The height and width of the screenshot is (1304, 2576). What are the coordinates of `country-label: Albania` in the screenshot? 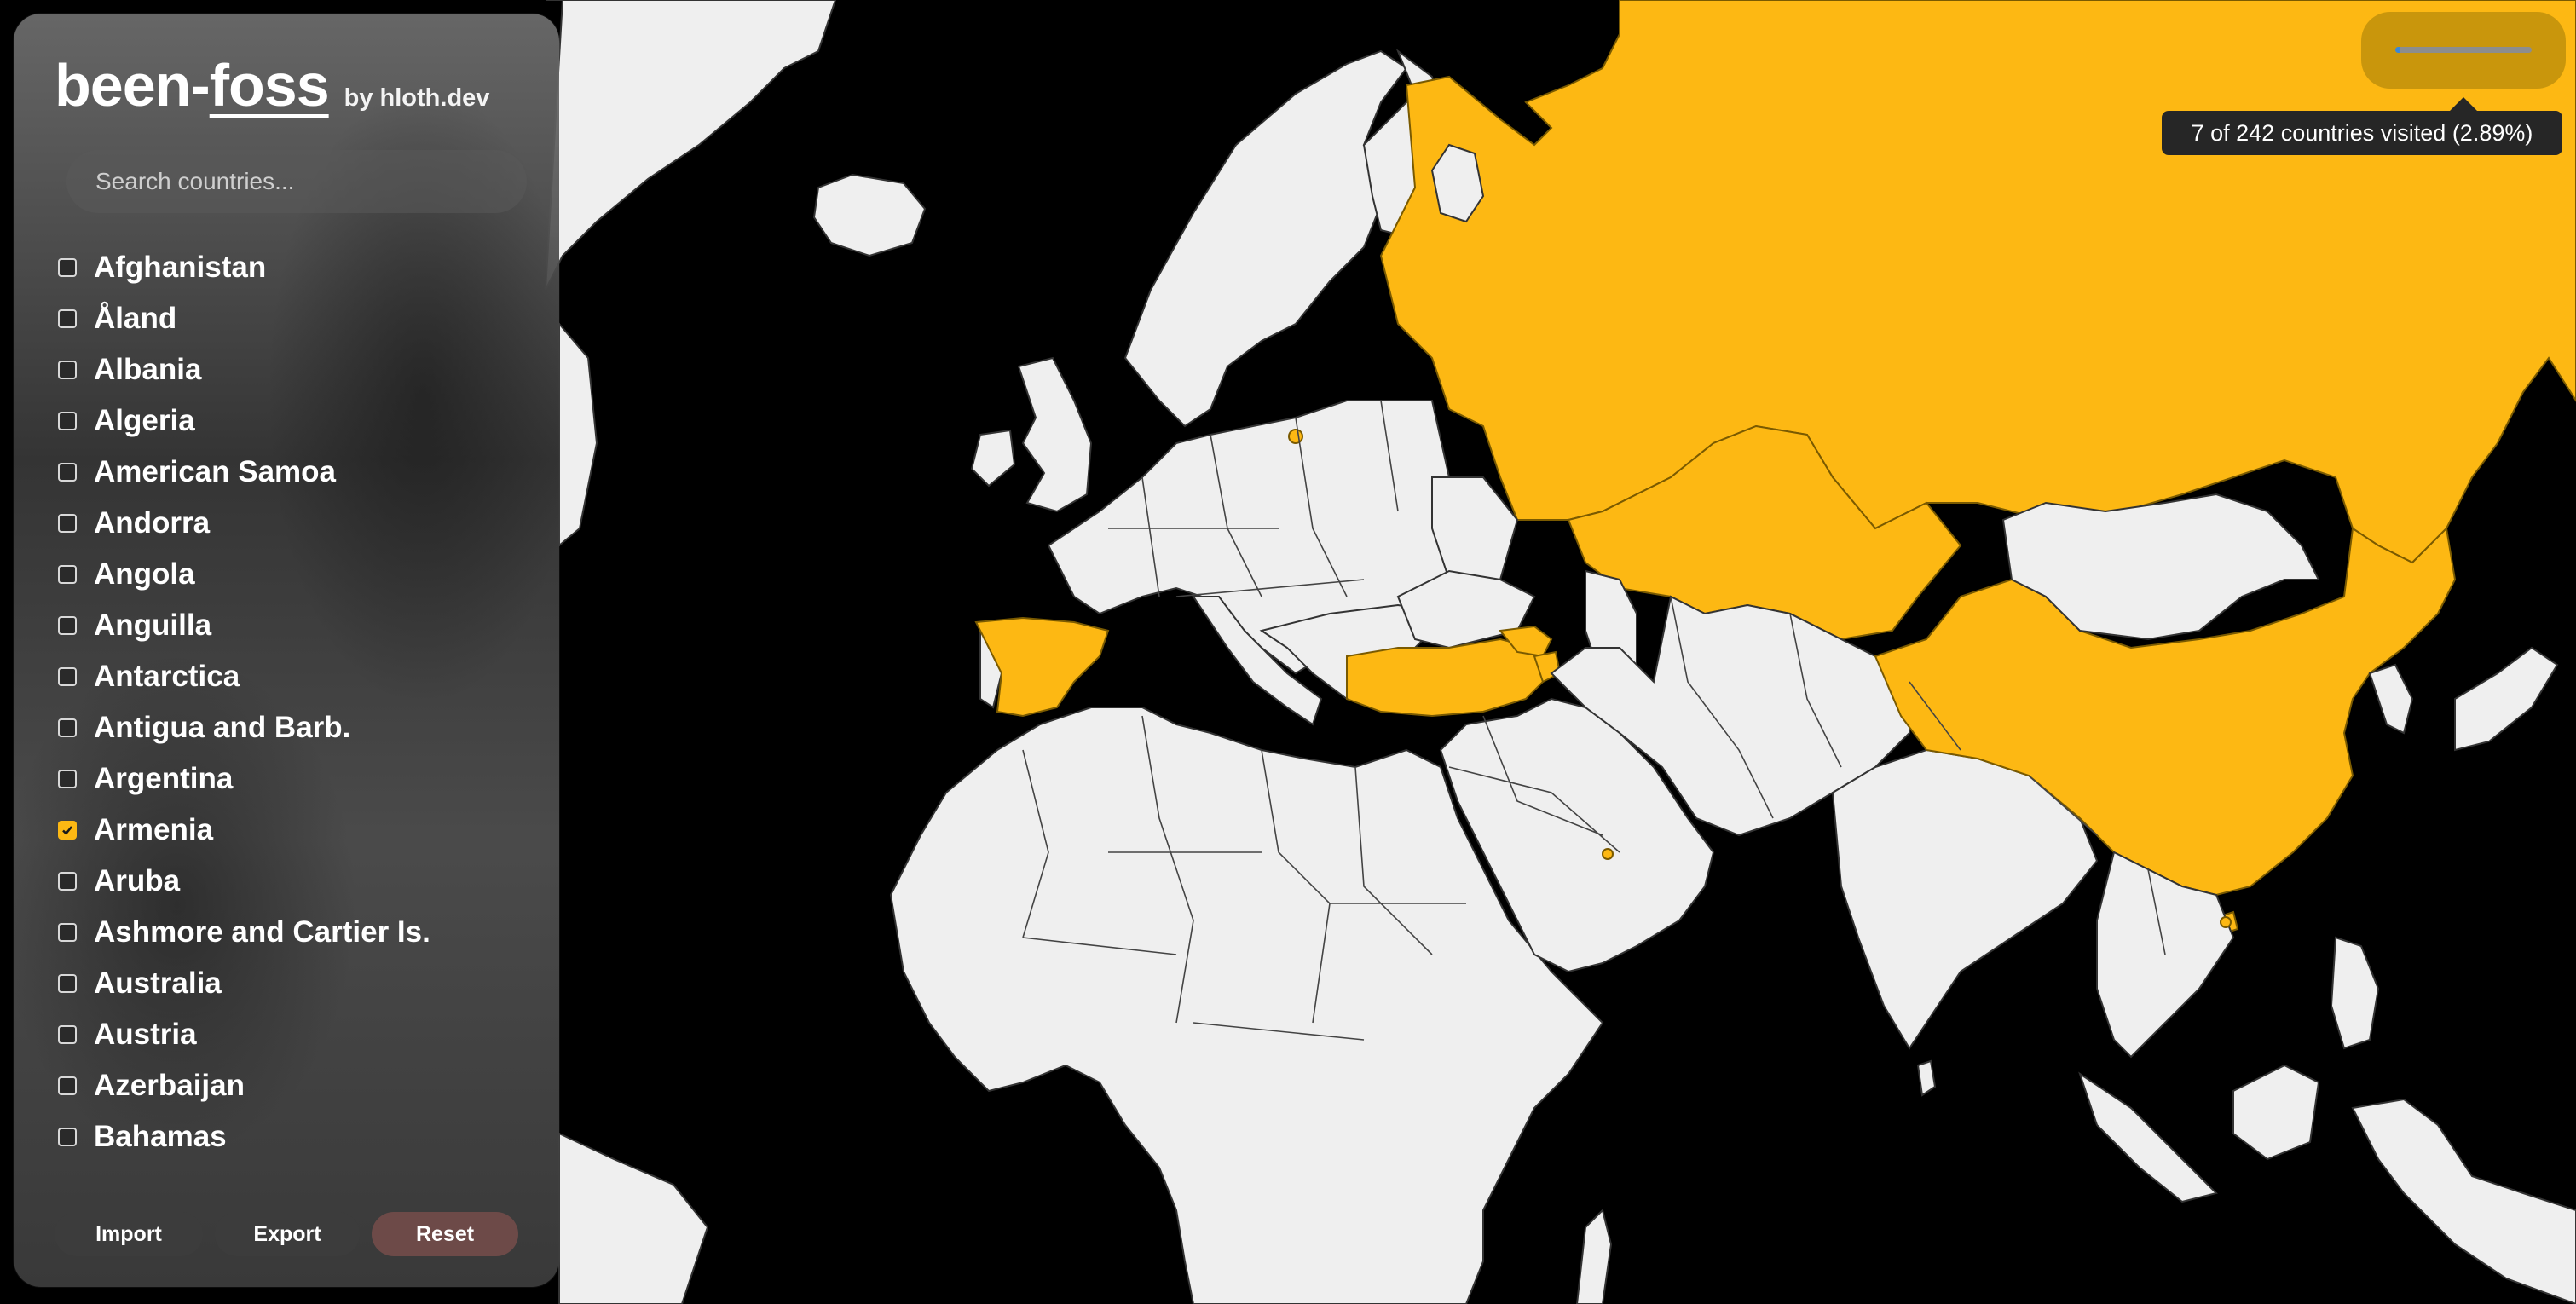 It's located at (148, 369).